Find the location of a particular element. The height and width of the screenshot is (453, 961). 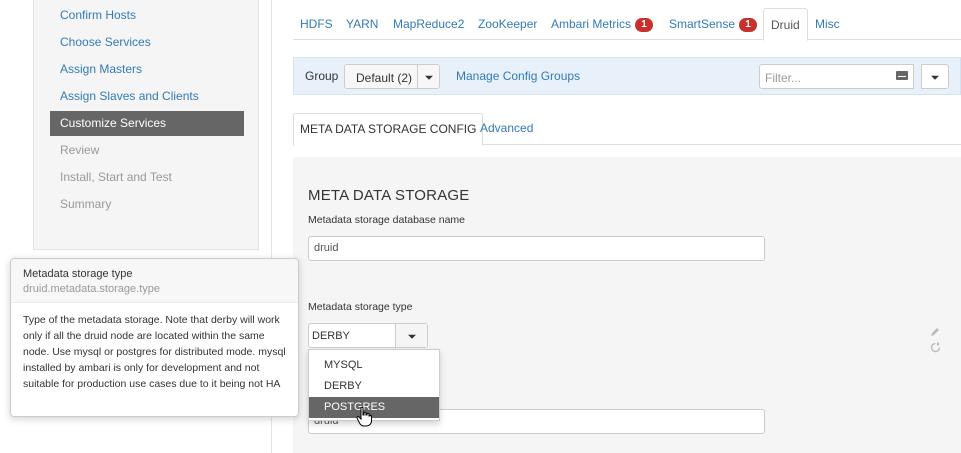

storage-type-dropdown-toggle is located at coordinates (411, 335).